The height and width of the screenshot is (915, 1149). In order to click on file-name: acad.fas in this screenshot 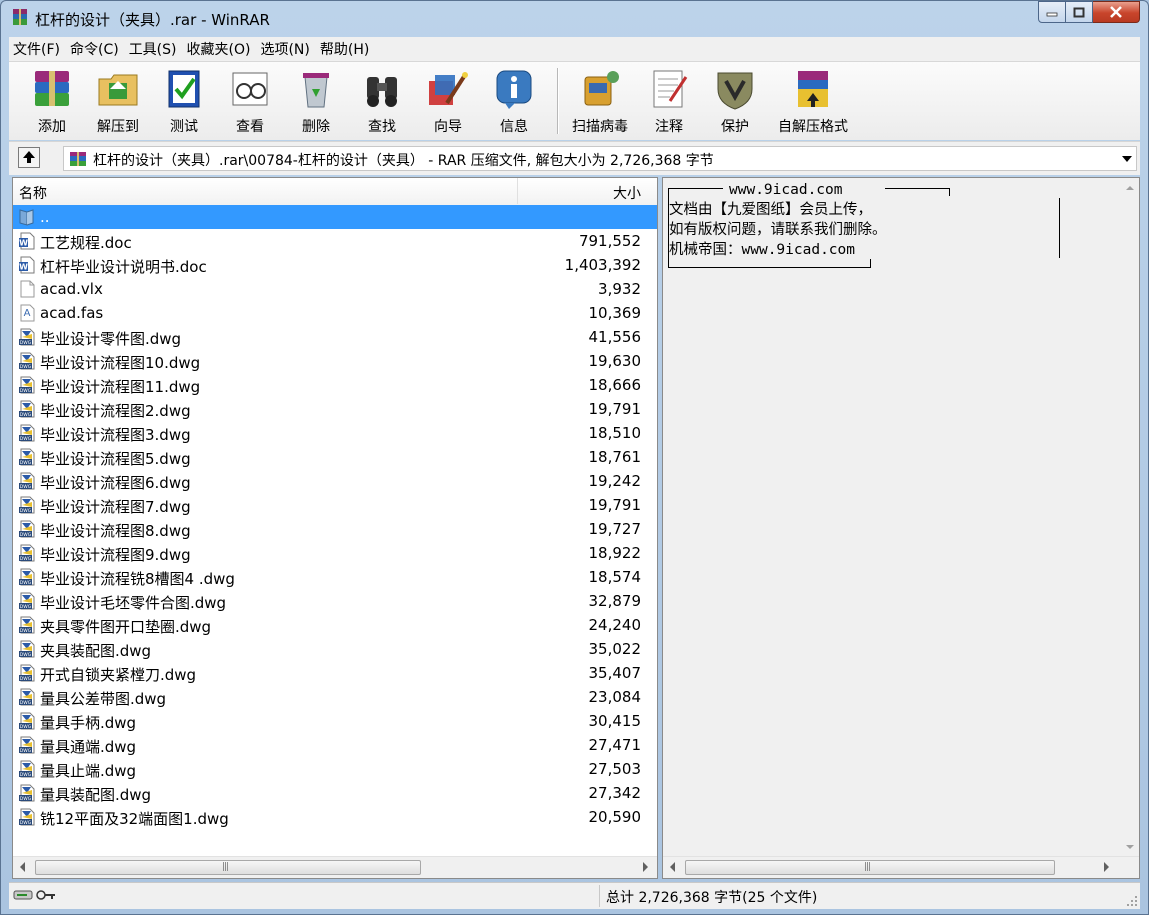, I will do `click(72, 313)`.